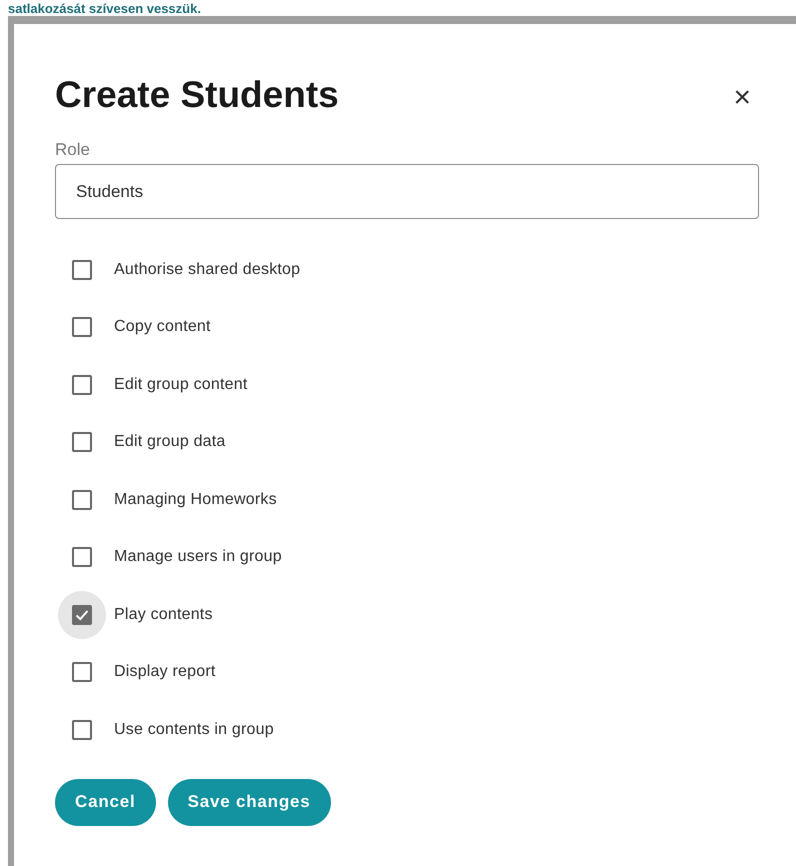  Describe the element at coordinates (105, 802) in the screenshot. I see `cancel-button: Cancel` at that location.